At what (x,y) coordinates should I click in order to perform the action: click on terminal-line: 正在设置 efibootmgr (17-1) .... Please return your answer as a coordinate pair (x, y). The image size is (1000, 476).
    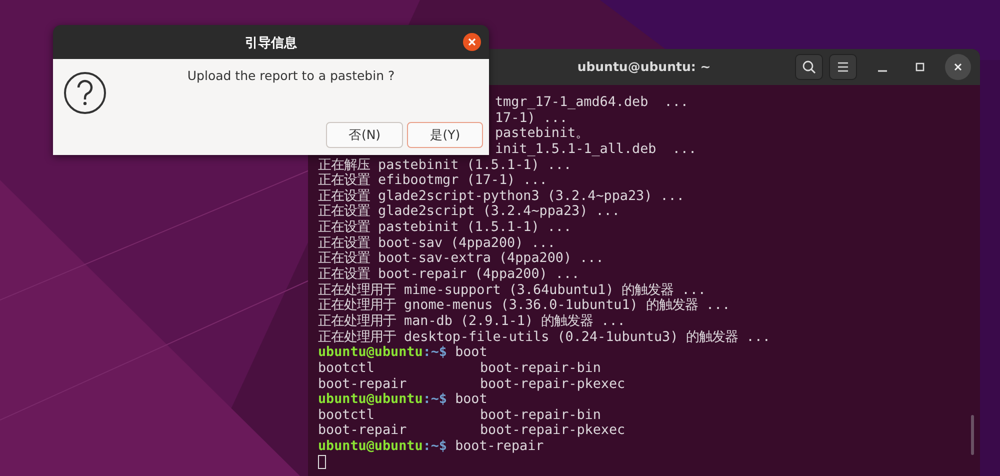
    Looking at the image, I should click on (433, 180).